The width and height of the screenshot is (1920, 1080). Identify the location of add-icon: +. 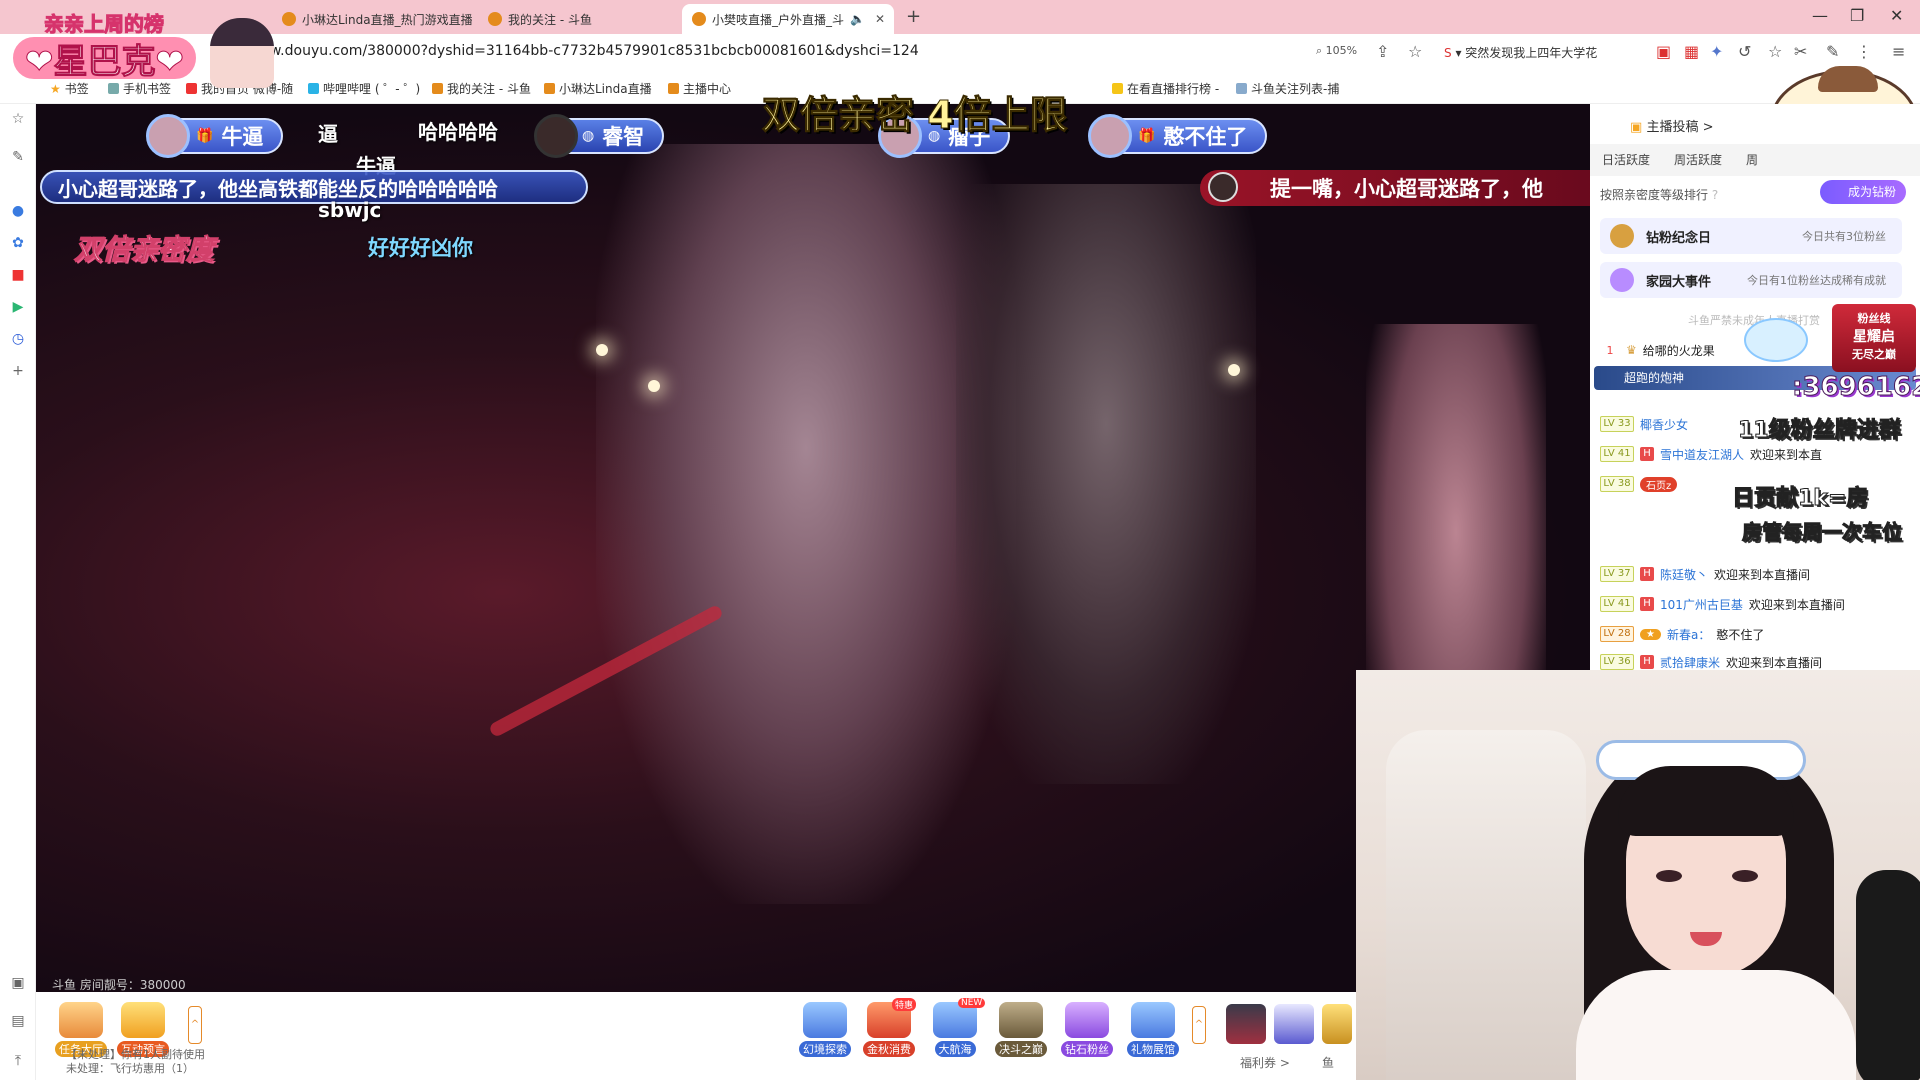
(18, 371).